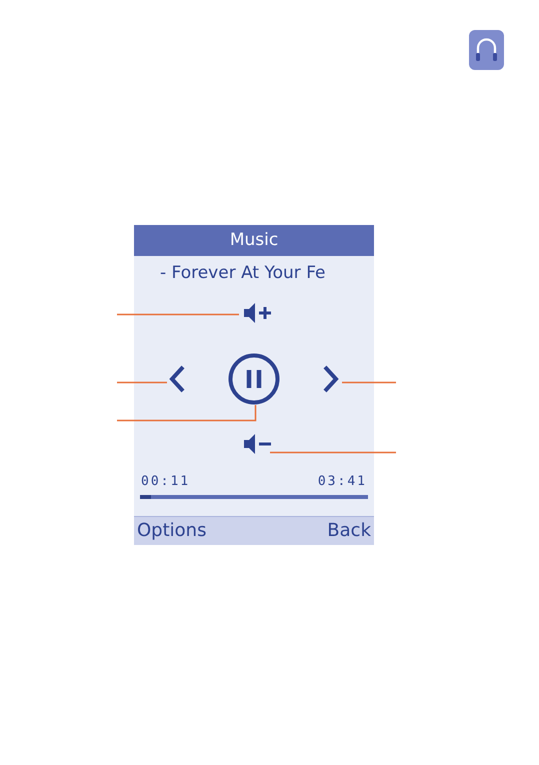 This screenshot has width=539, height=765. Describe the element at coordinates (258, 444) in the screenshot. I see `volume-down-icon` at that location.